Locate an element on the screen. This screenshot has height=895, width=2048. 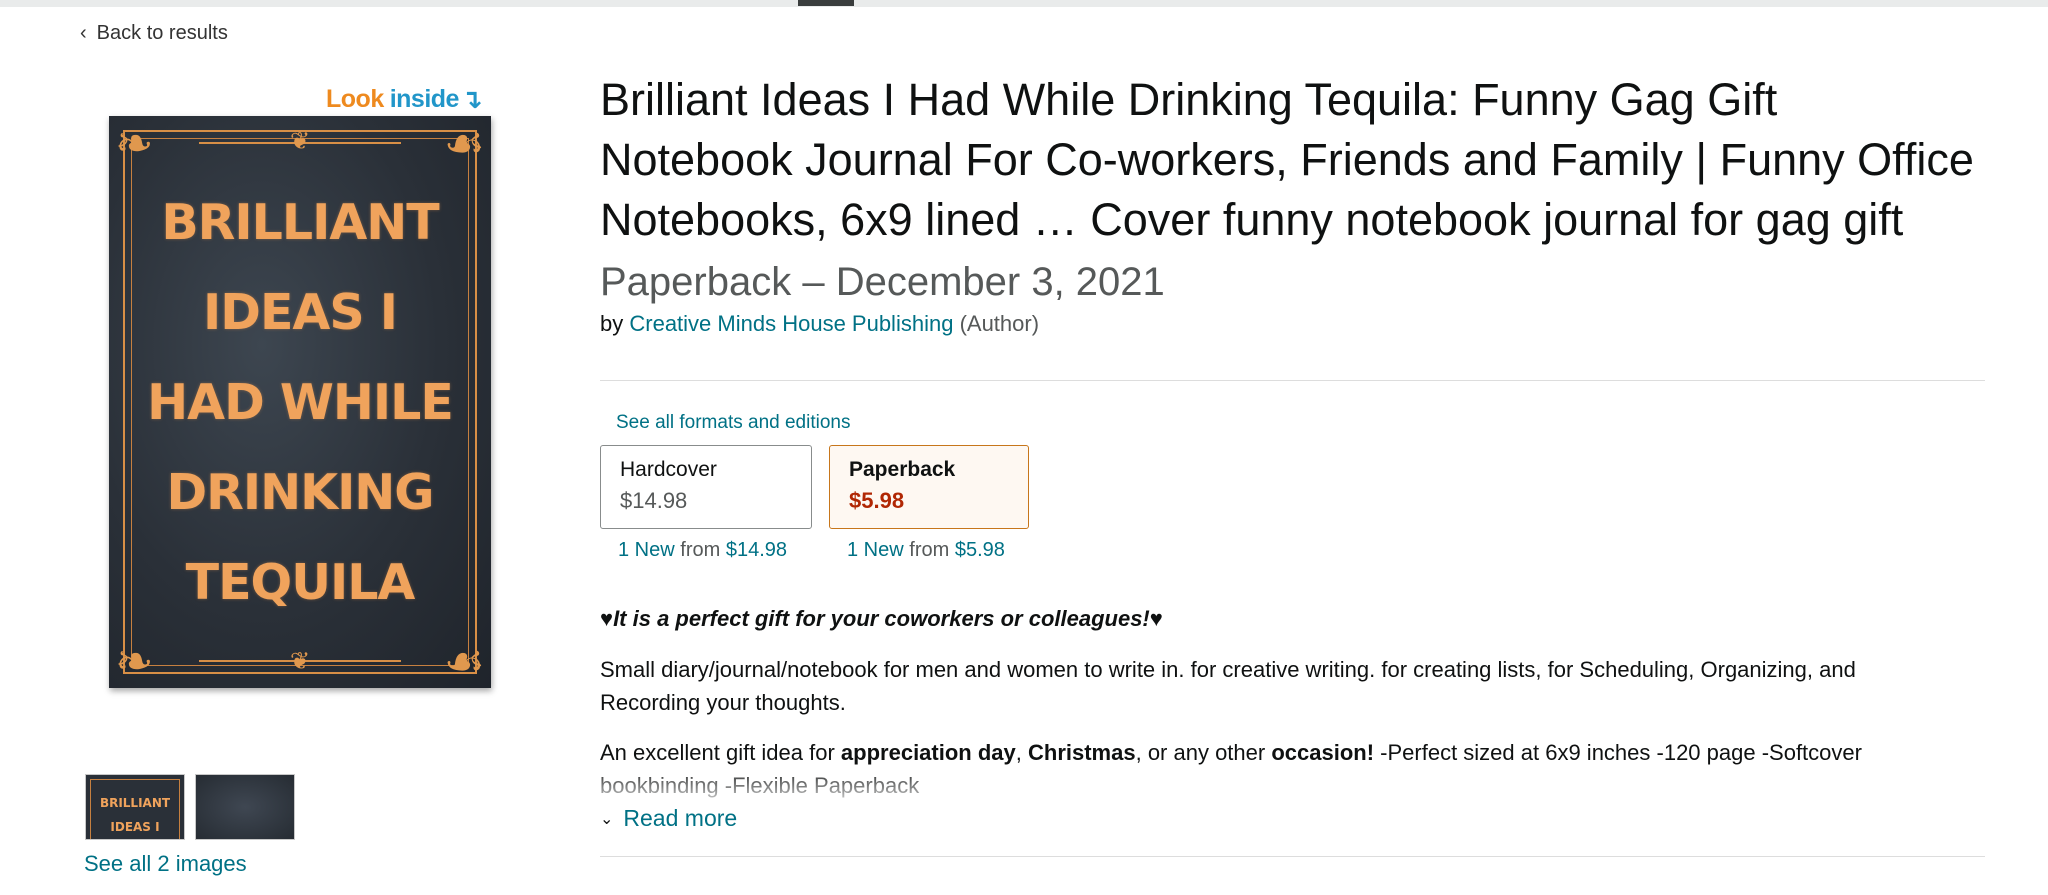
read-more-label: Read more is located at coordinates (680, 818).